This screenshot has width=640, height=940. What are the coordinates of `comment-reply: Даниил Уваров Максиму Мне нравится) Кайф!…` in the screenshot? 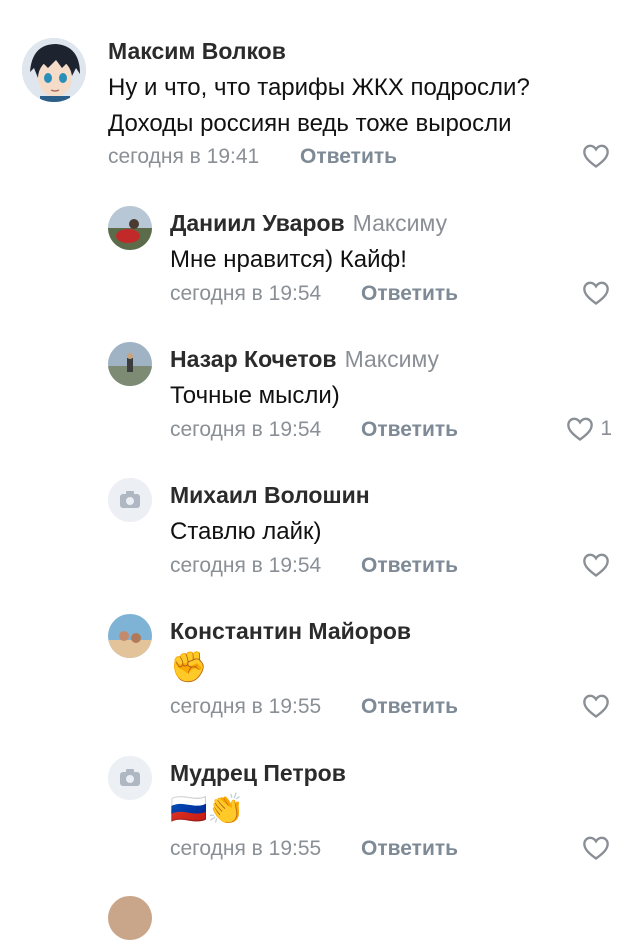 It's located at (320, 248).